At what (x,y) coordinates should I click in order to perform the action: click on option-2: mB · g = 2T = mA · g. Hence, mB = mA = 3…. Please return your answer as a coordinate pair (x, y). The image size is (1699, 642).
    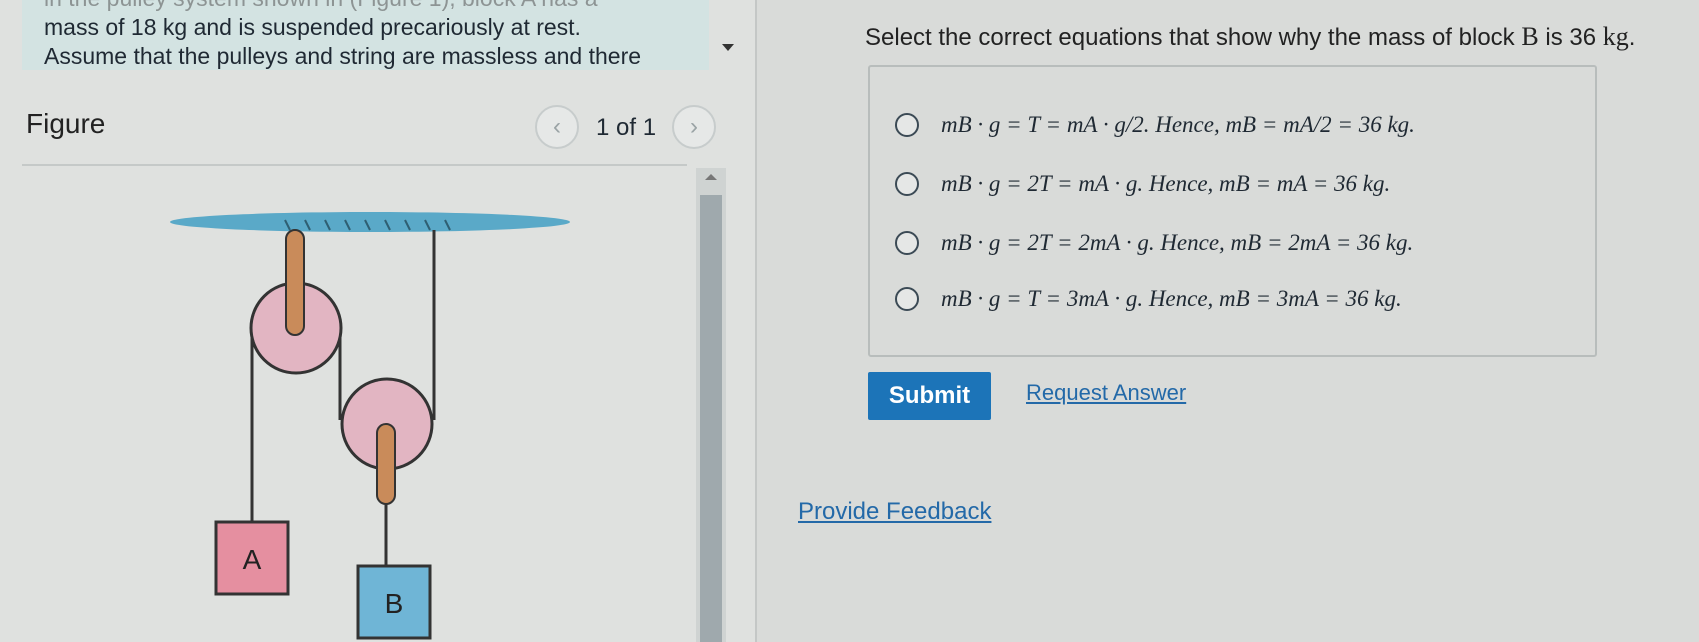
    Looking at the image, I should click on (1142, 184).